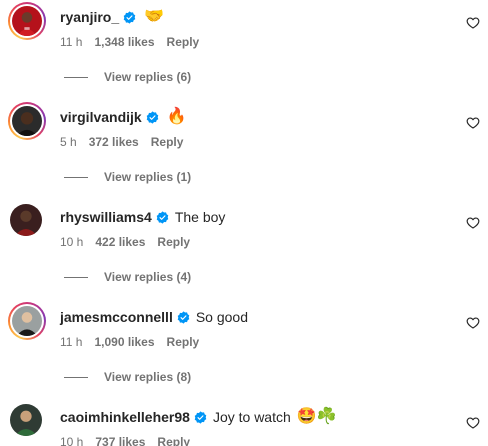 This screenshot has width=488, height=446. Describe the element at coordinates (148, 277) in the screenshot. I see `view-replies-label: View replies (4)` at that location.